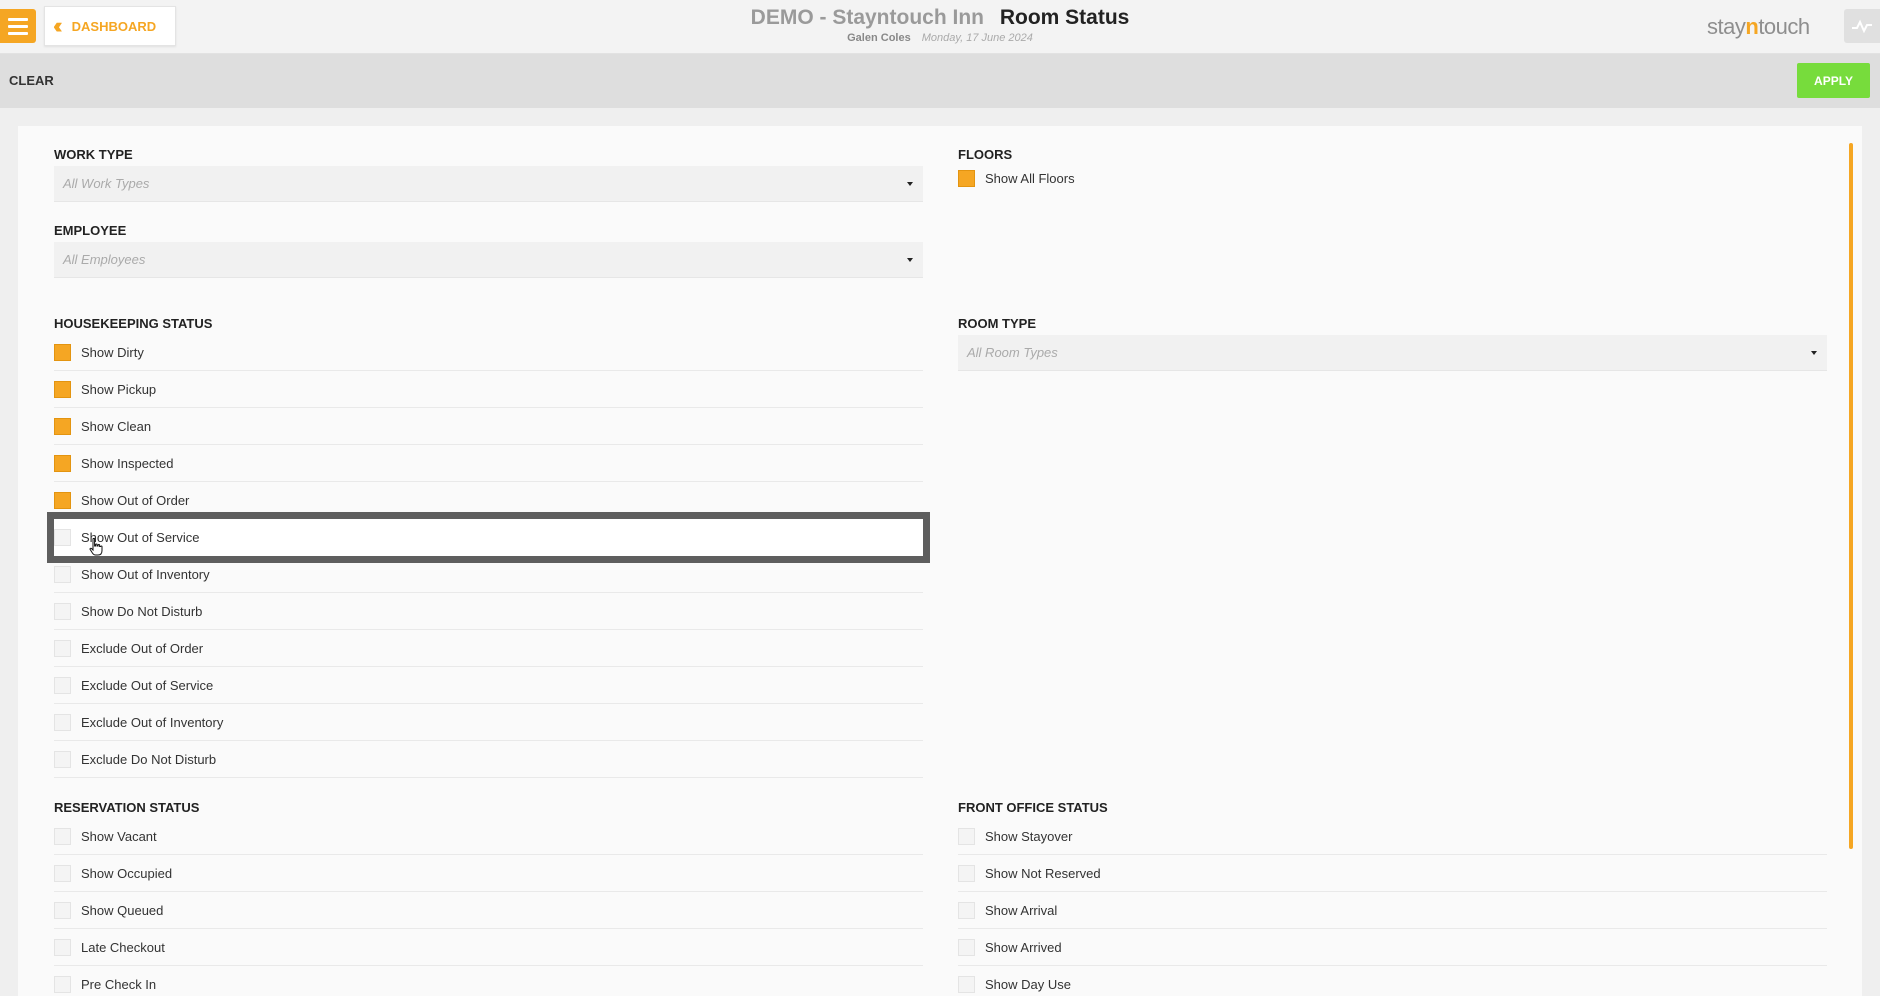  What do you see at coordinates (90, 230) in the screenshot?
I see `employee-title: EMPLOYEE` at bounding box center [90, 230].